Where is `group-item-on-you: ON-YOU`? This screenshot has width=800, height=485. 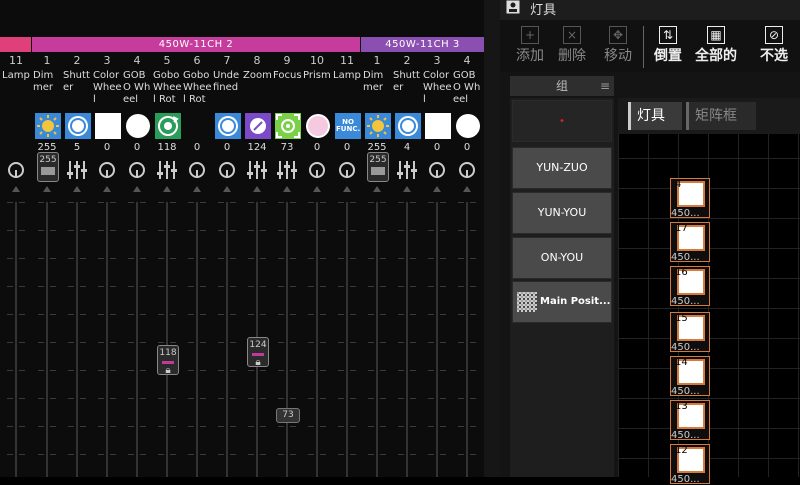 group-item-on-you: ON-YOU is located at coordinates (562, 258).